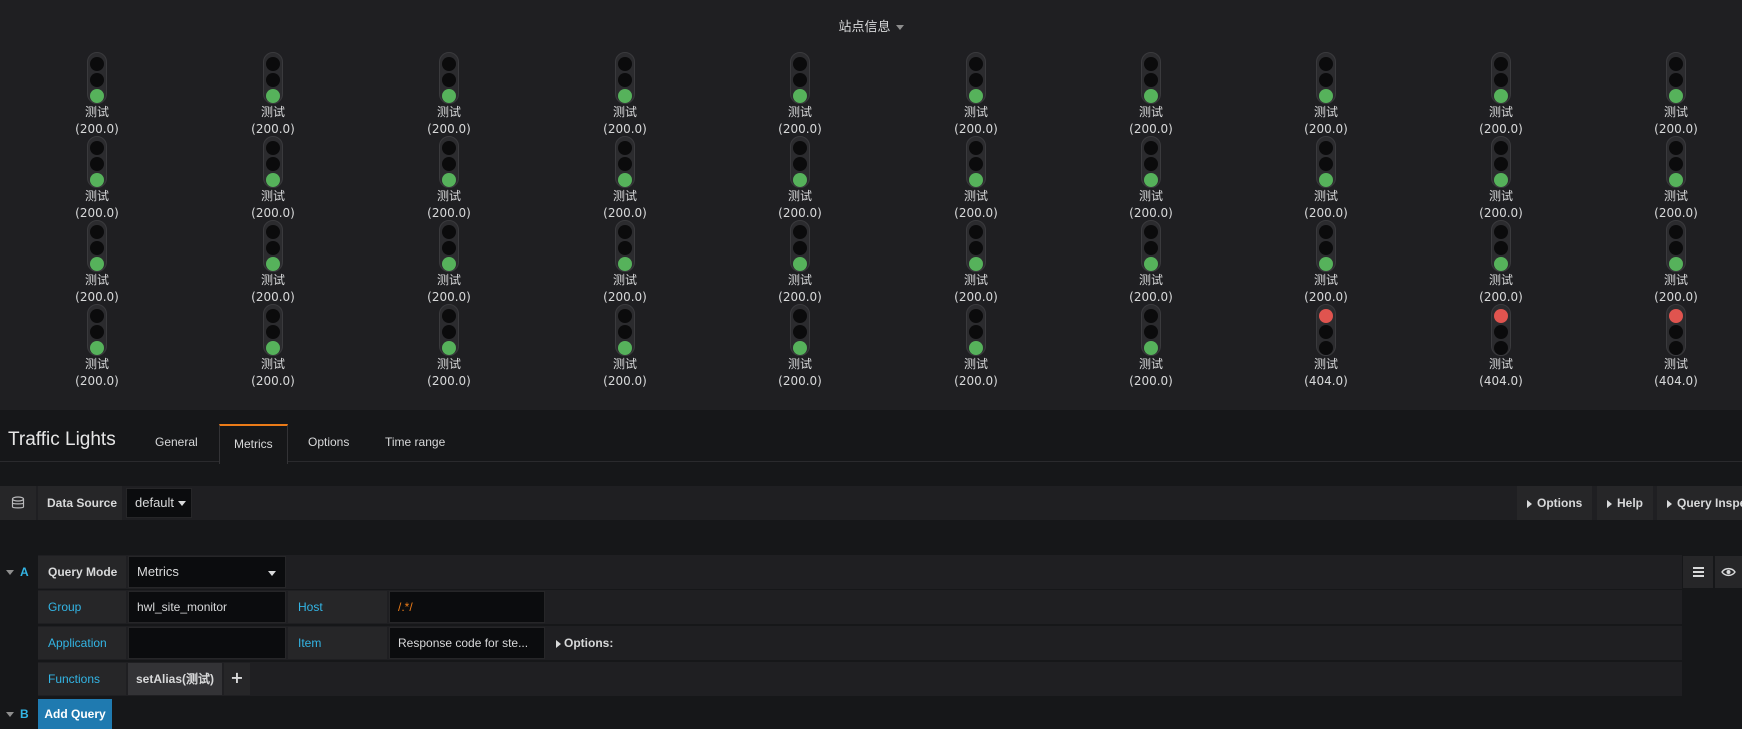  Describe the element at coordinates (97, 381) in the screenshot. I see `light-value: (200.0)` at that location.